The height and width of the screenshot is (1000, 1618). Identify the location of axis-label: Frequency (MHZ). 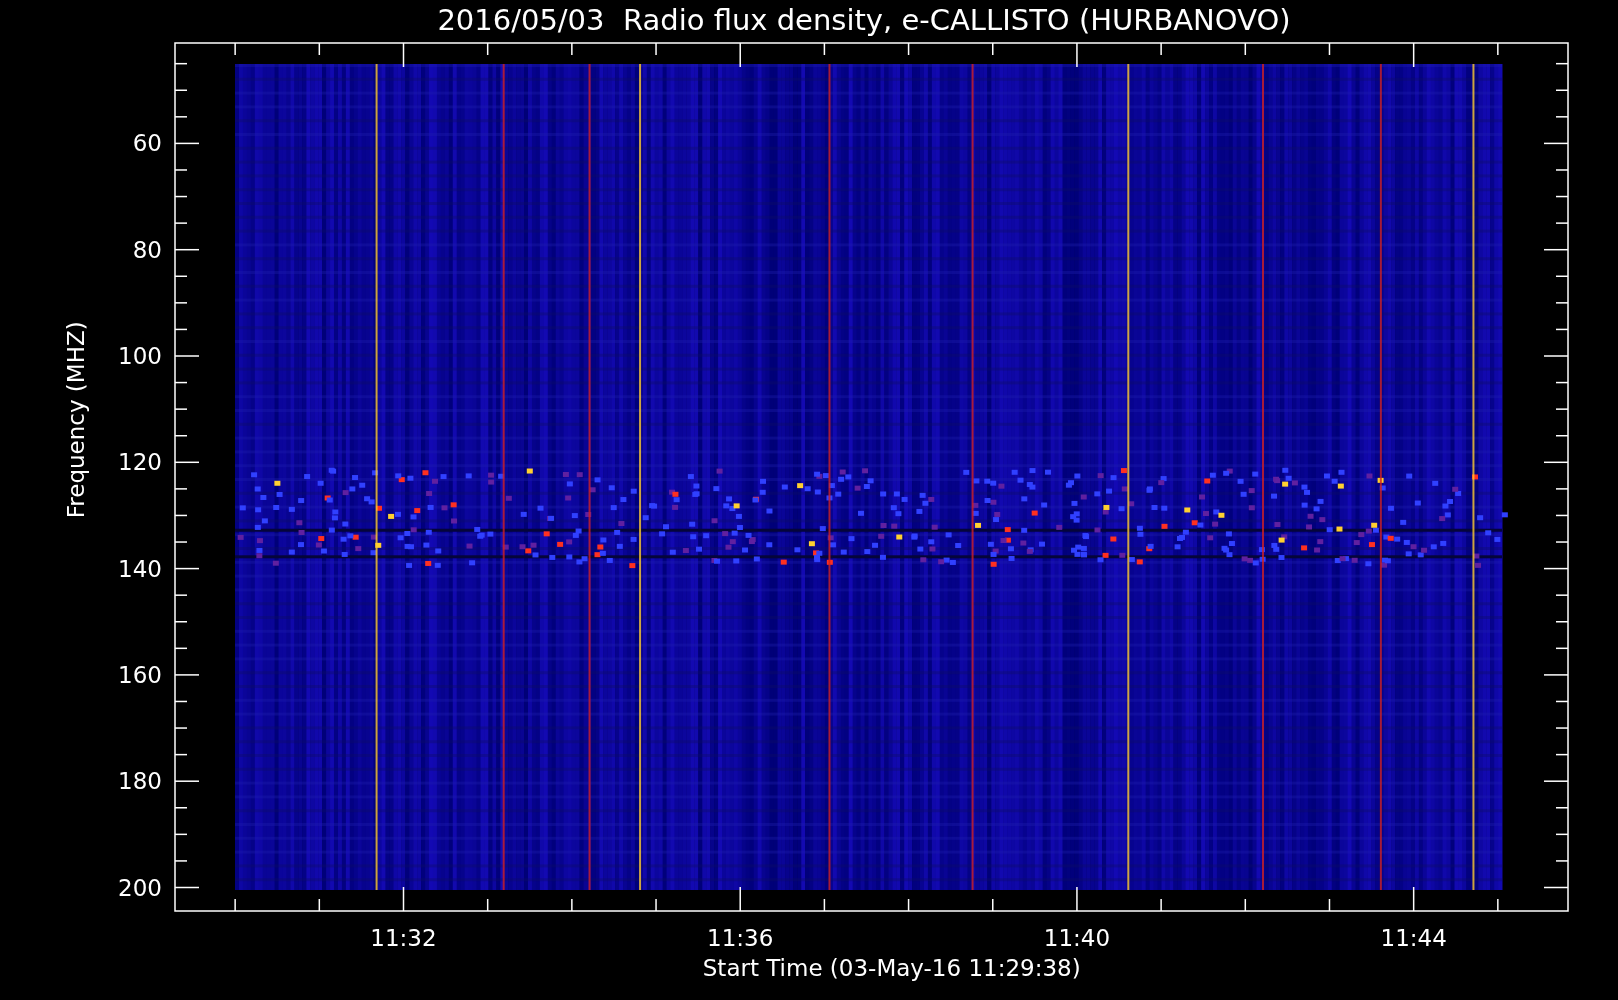
(76, 420).